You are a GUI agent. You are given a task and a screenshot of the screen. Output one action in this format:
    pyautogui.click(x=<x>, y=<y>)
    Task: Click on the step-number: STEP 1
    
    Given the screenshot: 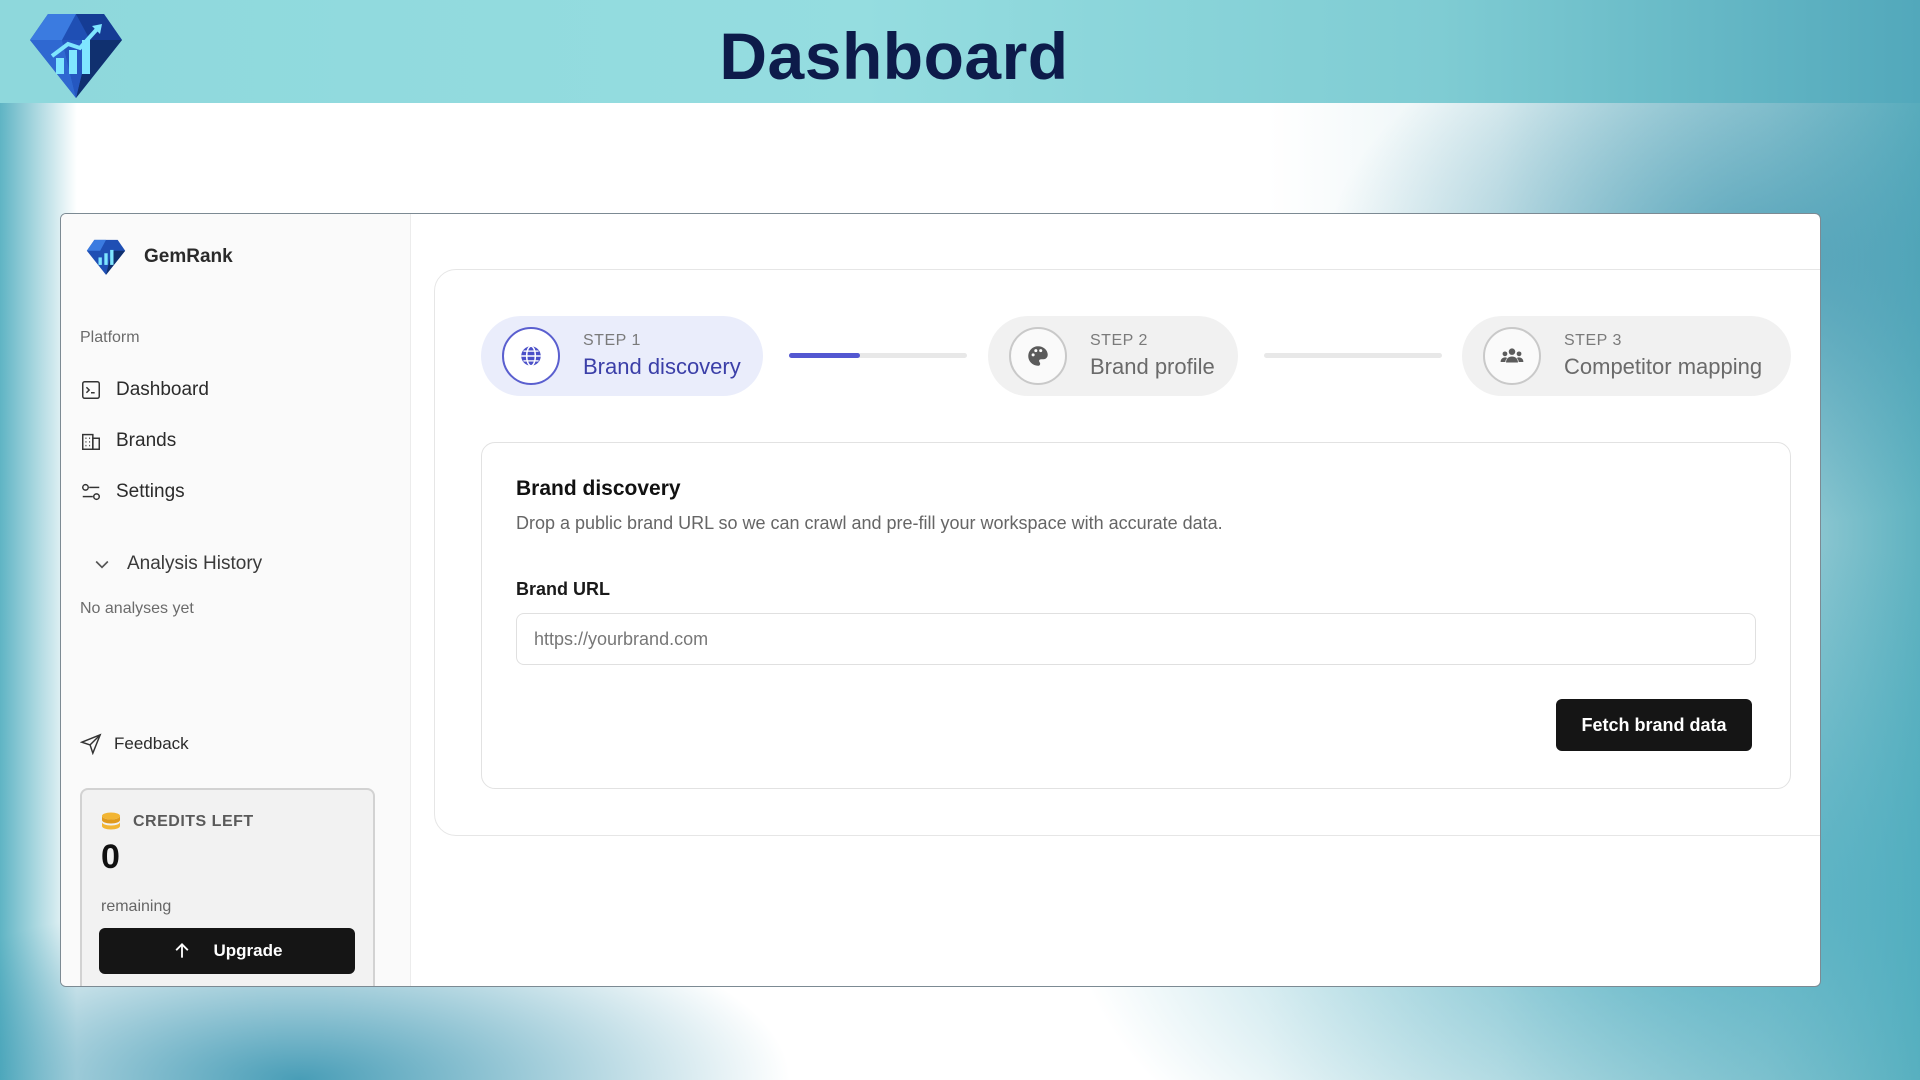 What is the action you would take?
    pyautogui.click(x=612, y=340)
    